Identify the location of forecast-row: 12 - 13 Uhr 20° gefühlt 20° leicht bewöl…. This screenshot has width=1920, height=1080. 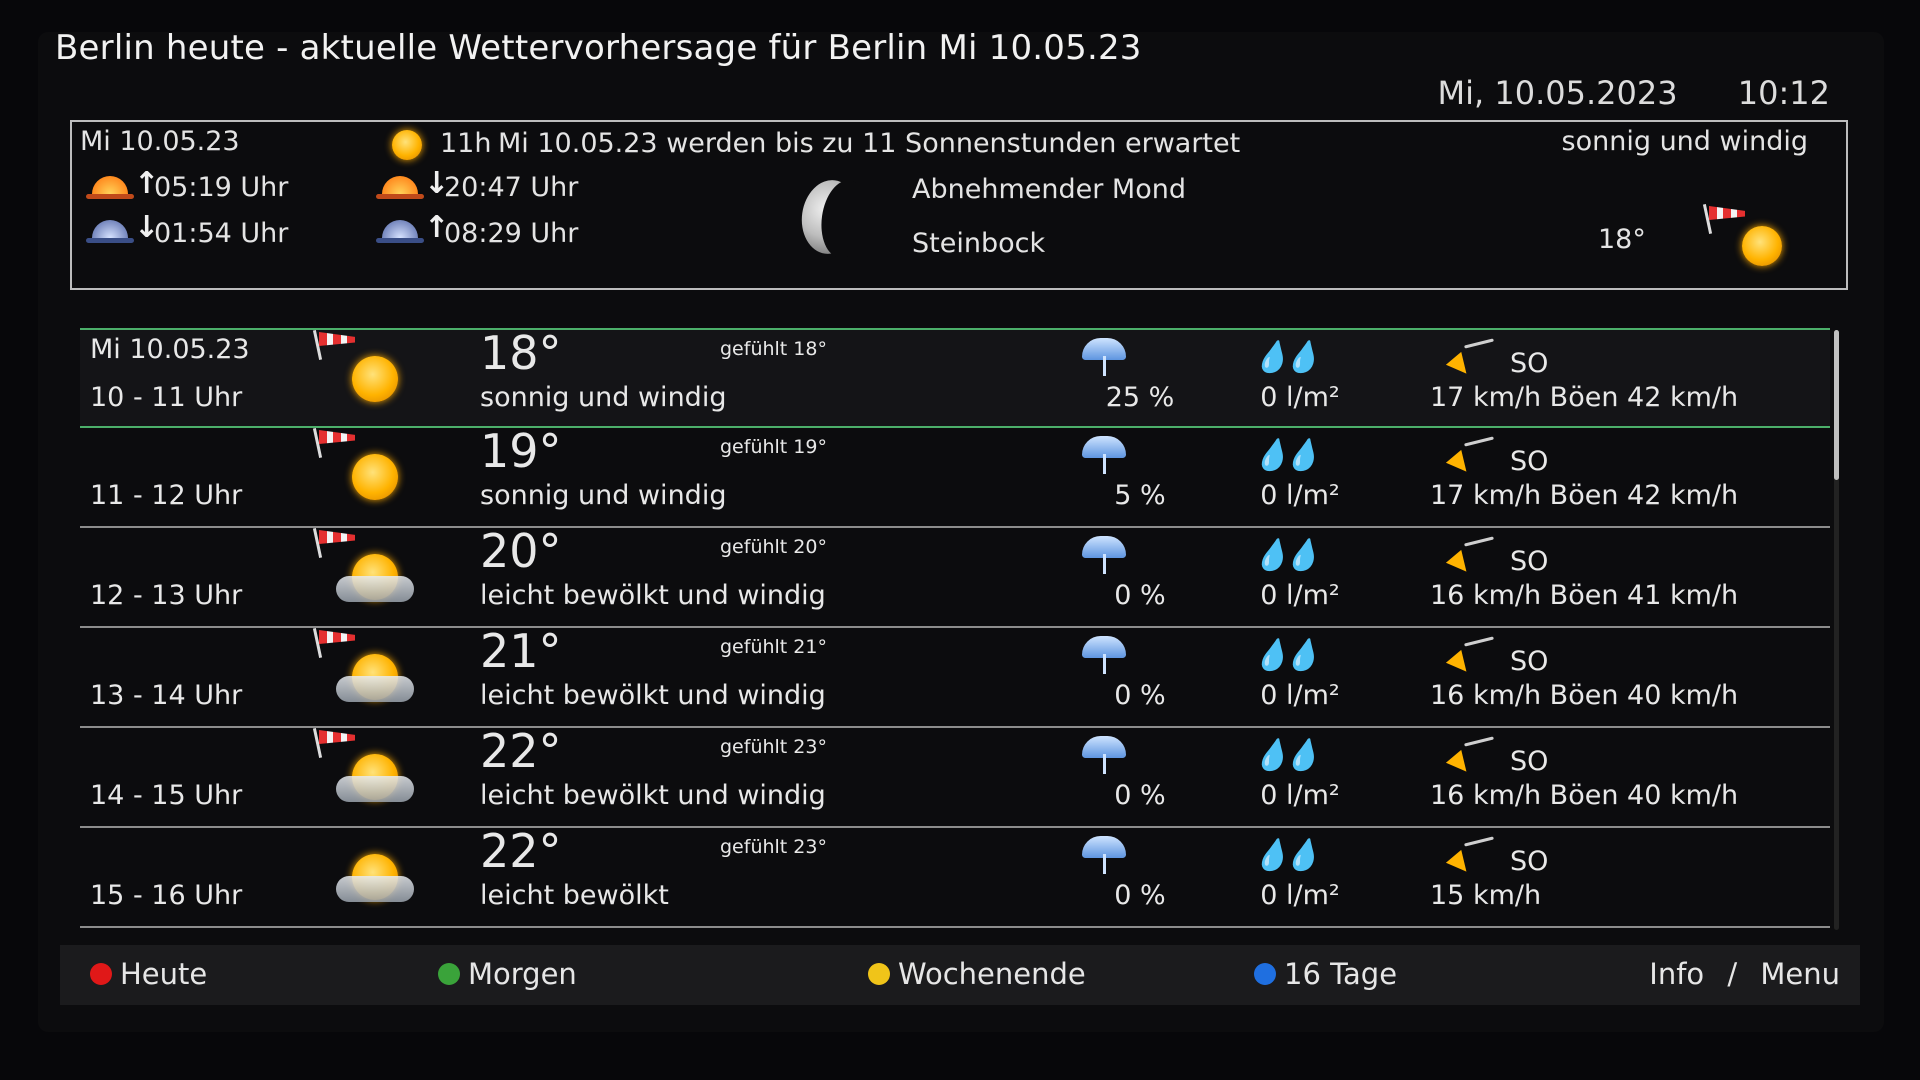
(955, 576).